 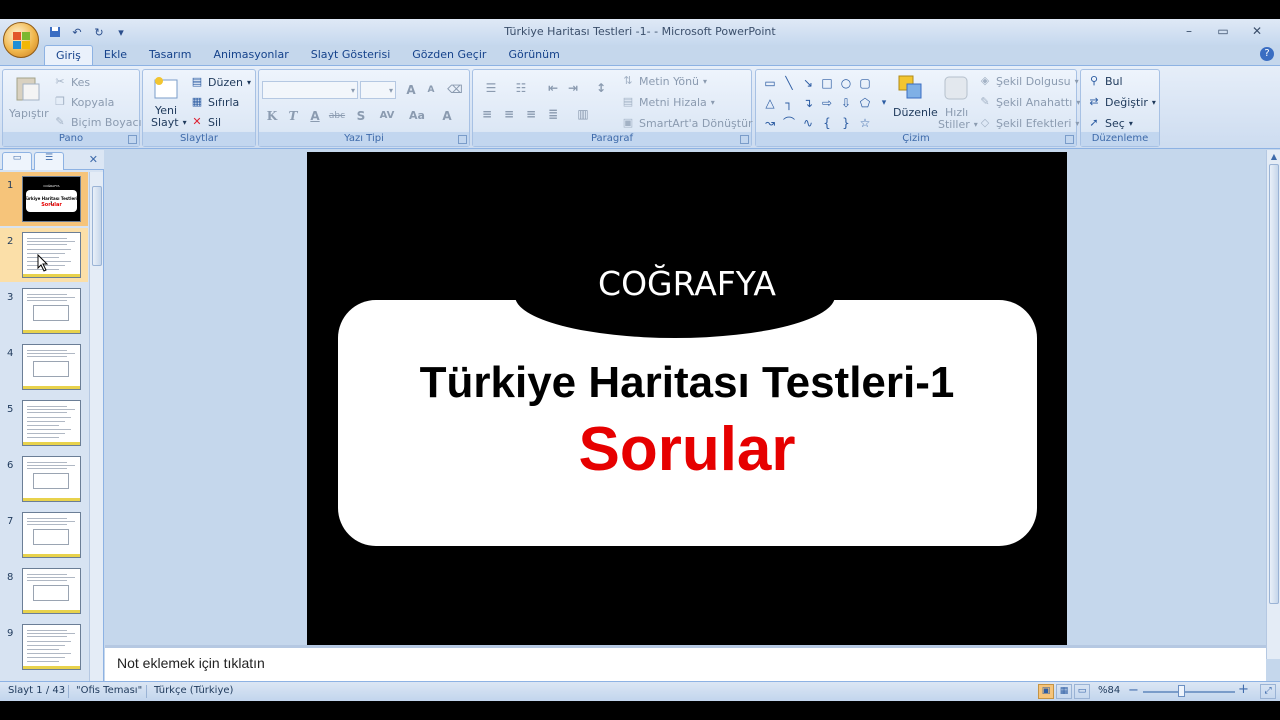 I want to click on slide-sorter-view-icon: ▦, so click(x=1064, y=691).